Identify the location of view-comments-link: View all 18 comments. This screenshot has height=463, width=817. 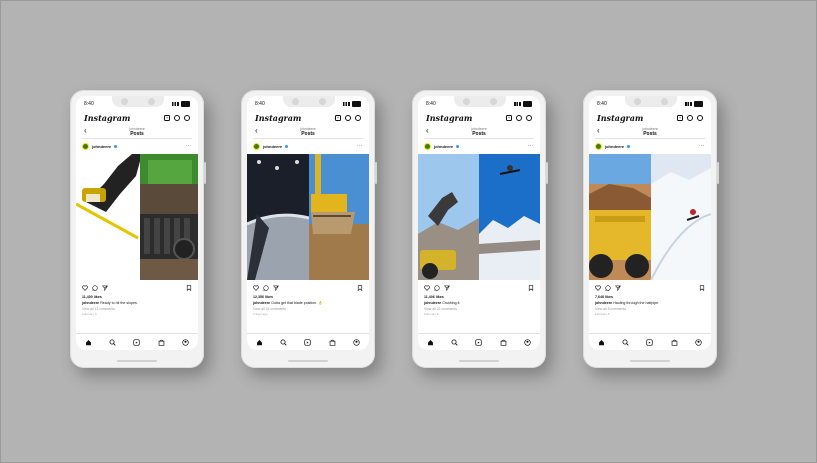
(269, 309).